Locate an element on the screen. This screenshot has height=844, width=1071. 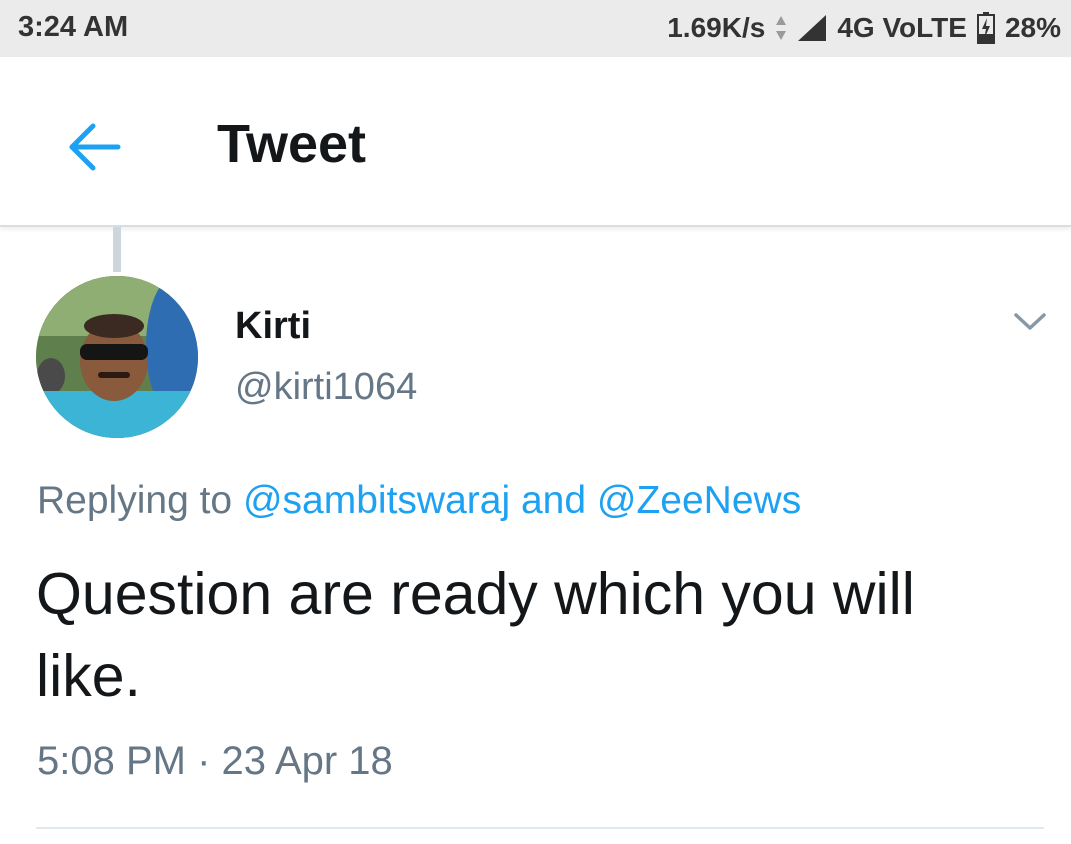
battery-percent: 28% is located at coordinates (1032, 27).